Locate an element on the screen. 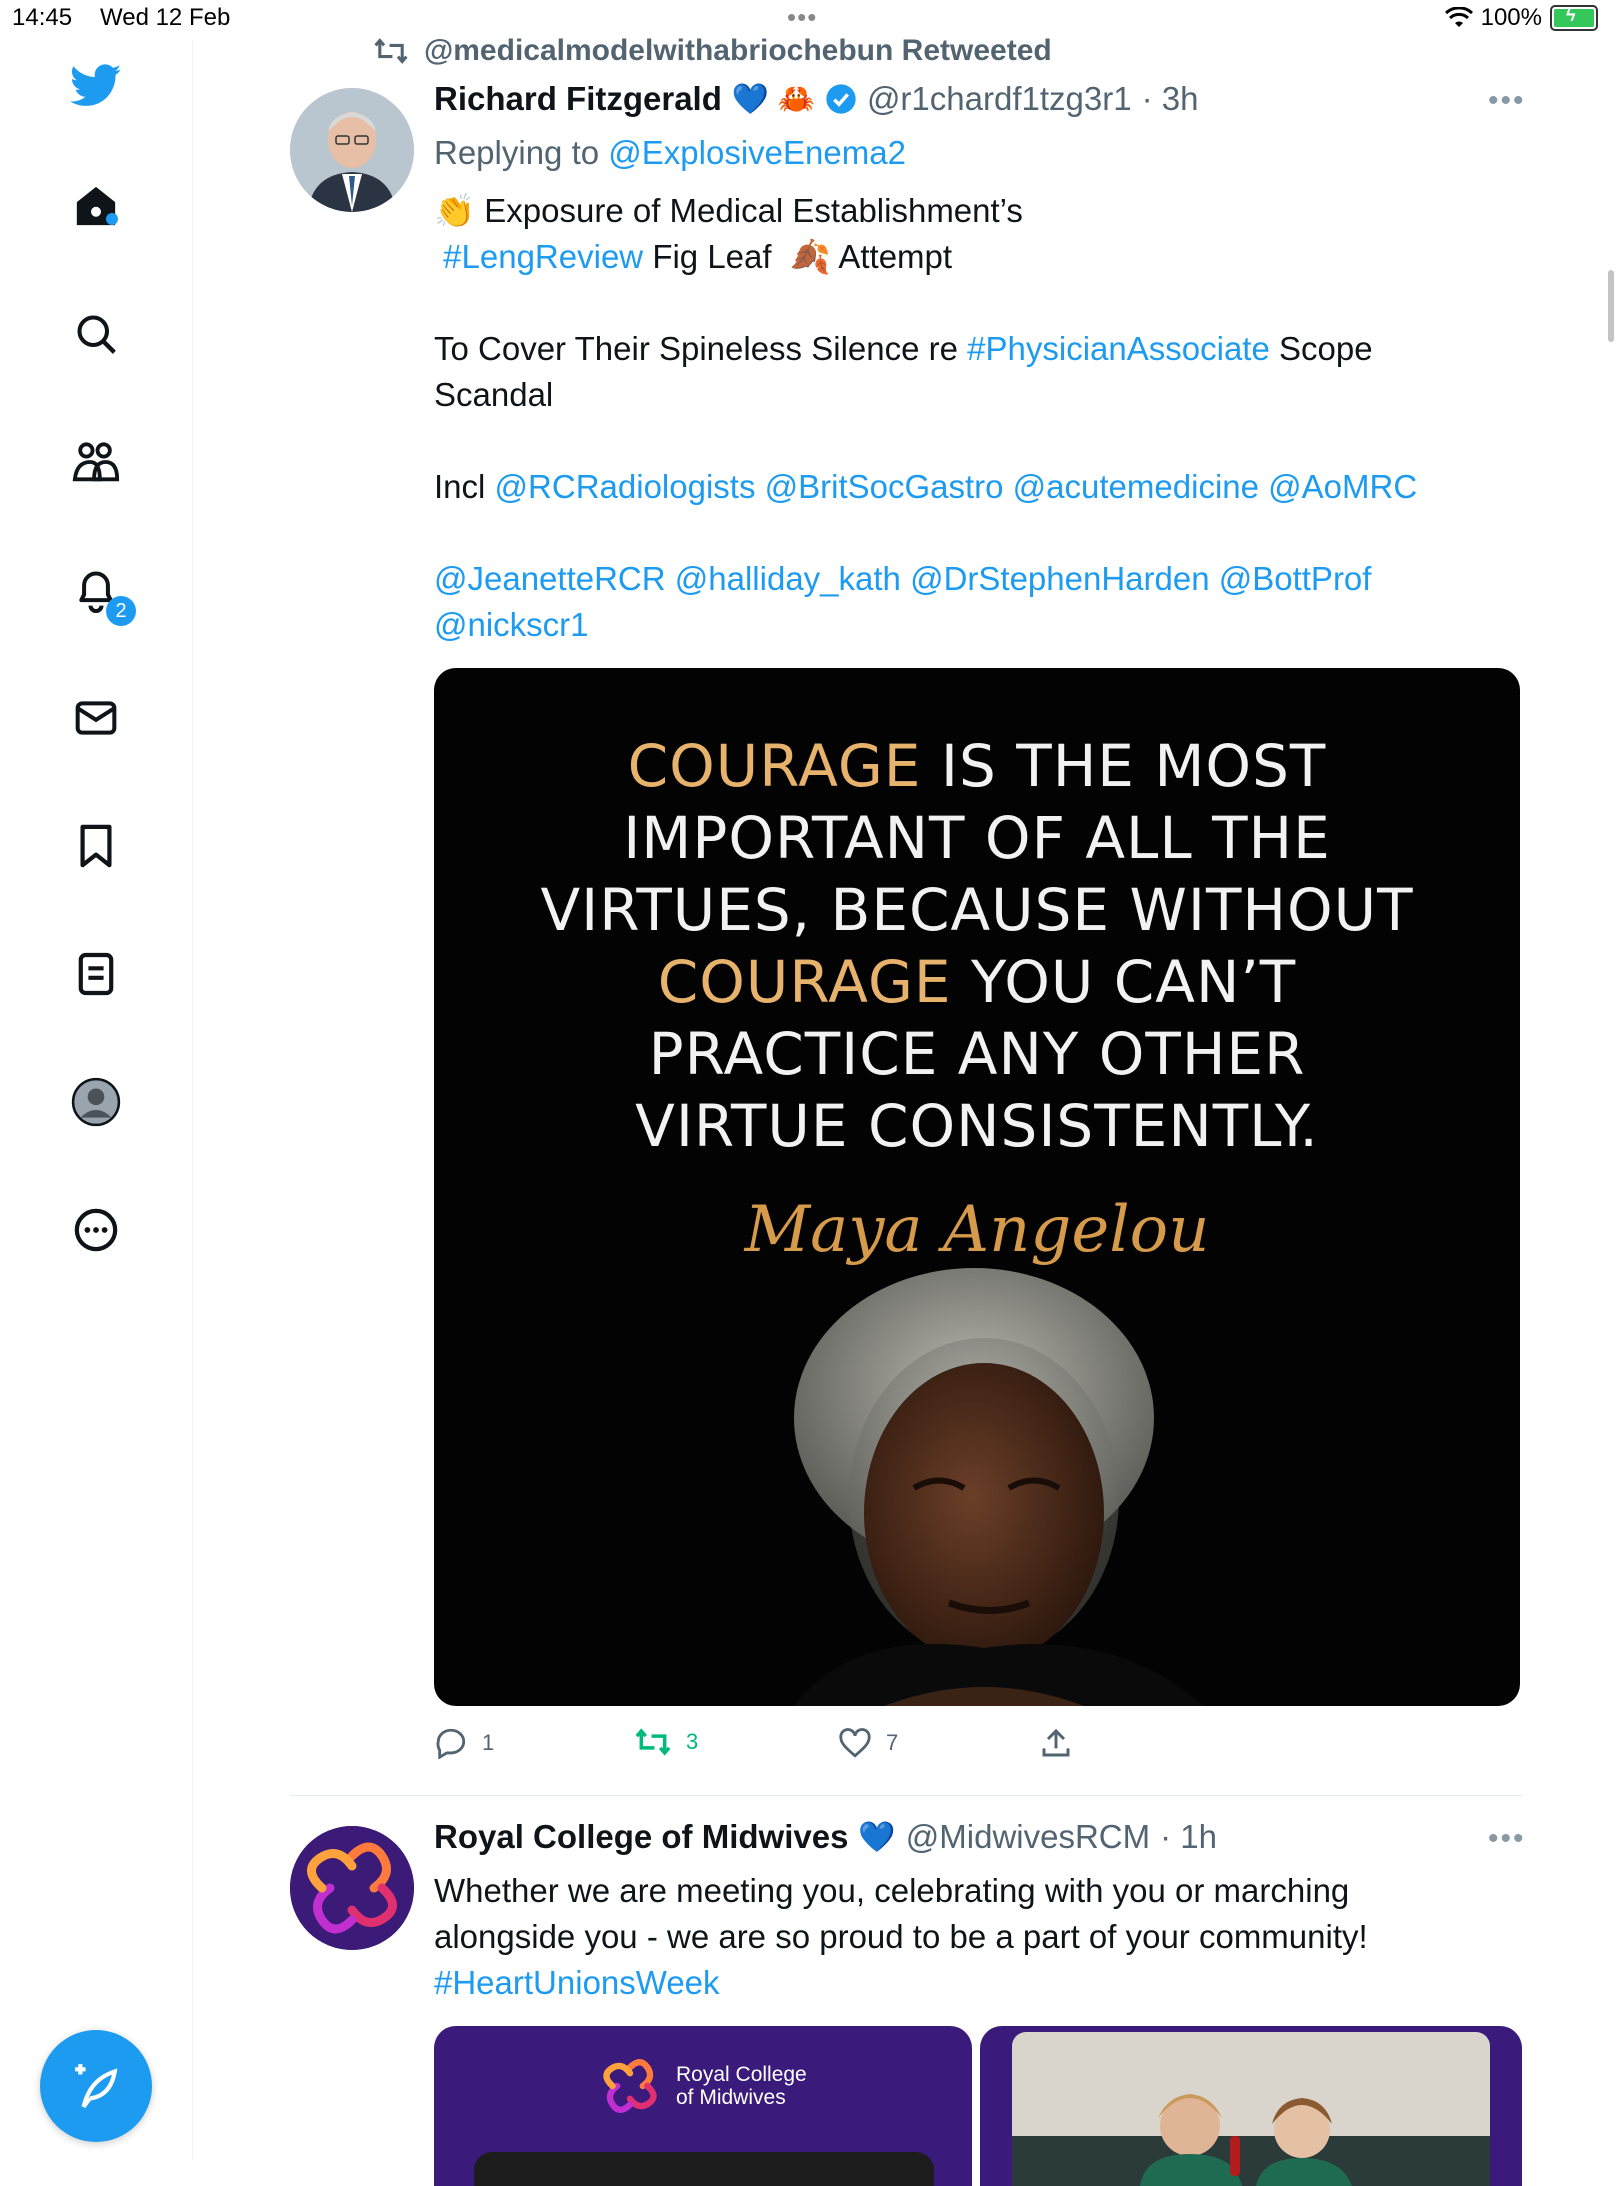 This screenshot has width=1620, height=2186. nav-search is located at coordinates (96, 334).